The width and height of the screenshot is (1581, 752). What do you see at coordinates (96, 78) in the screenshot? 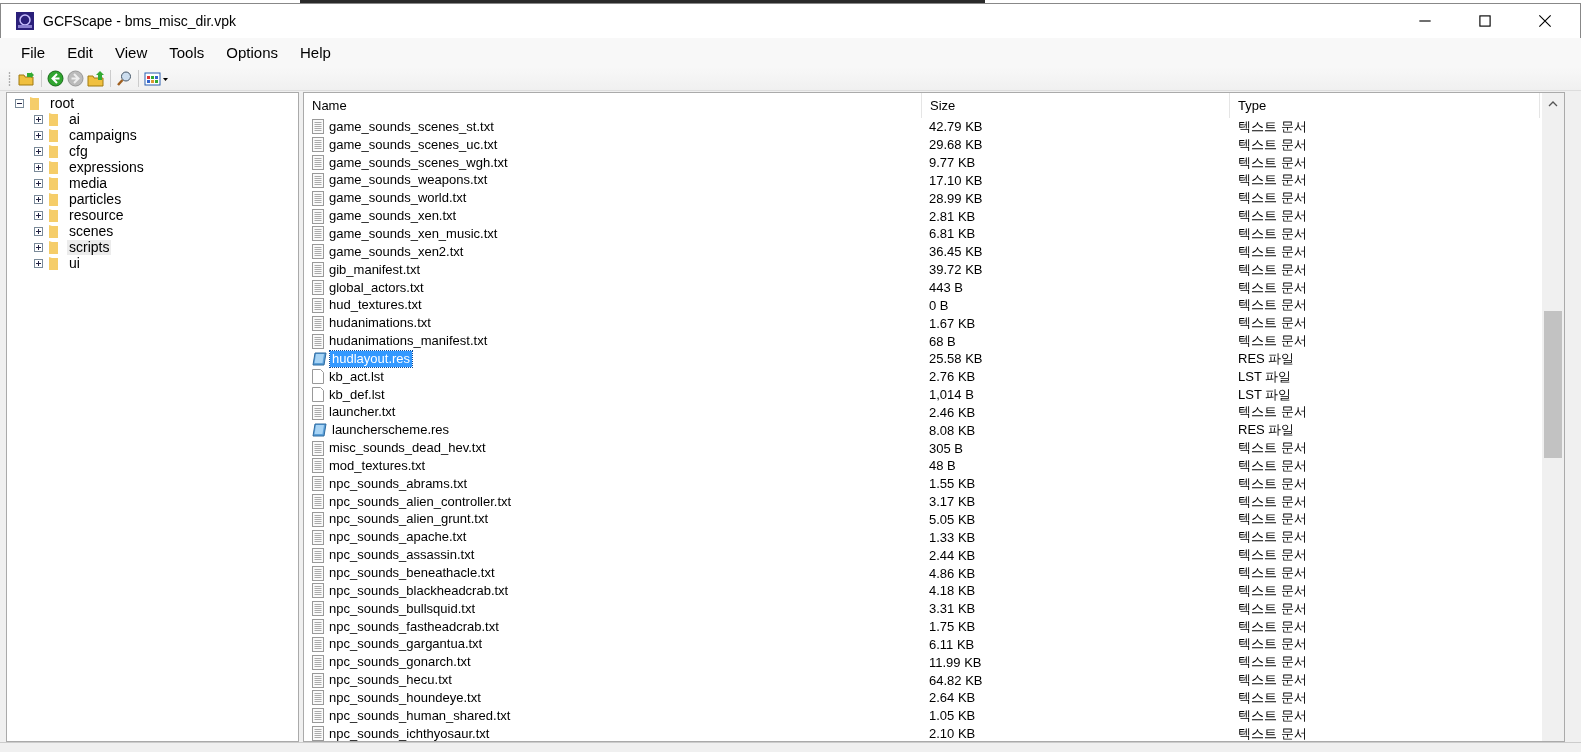
I see `folder-up-icon` at bounding box center [96, 78].